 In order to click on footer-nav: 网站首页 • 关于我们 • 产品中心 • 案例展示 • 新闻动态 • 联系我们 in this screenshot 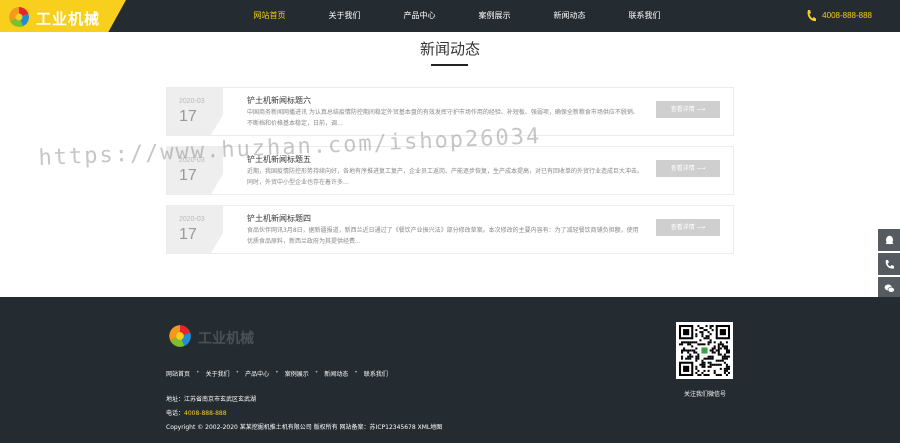, I will do `click(277, 373)`.